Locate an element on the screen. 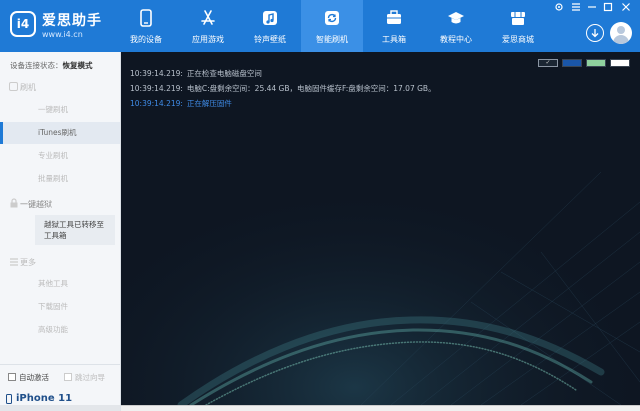  sidebar-item-download-firmware: 下载固件 is located at coordinates (60, 307).